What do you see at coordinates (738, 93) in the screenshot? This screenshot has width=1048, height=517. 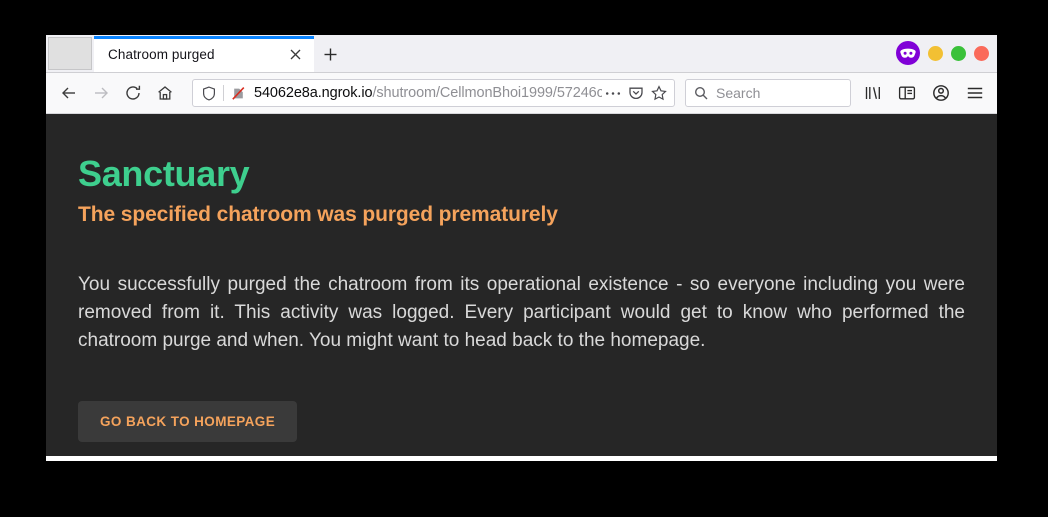 I see `search-placeholder: Search` at bounding box center [738, 93].